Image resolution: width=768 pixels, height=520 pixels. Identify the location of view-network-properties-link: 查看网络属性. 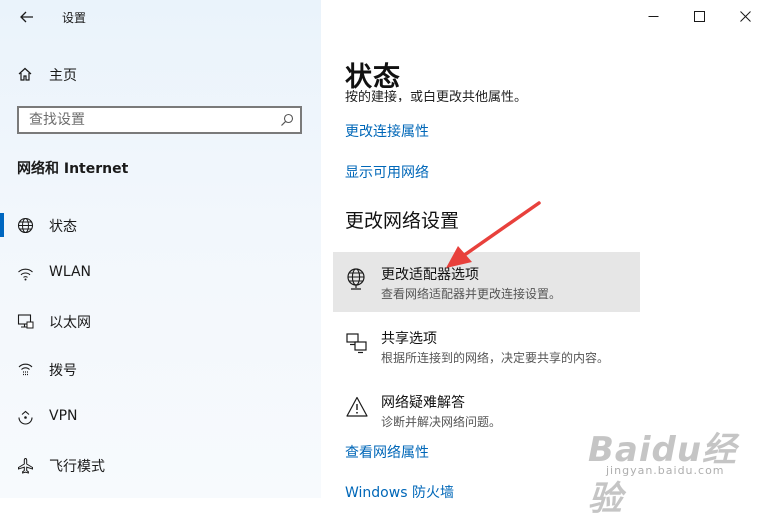
(387, 452).